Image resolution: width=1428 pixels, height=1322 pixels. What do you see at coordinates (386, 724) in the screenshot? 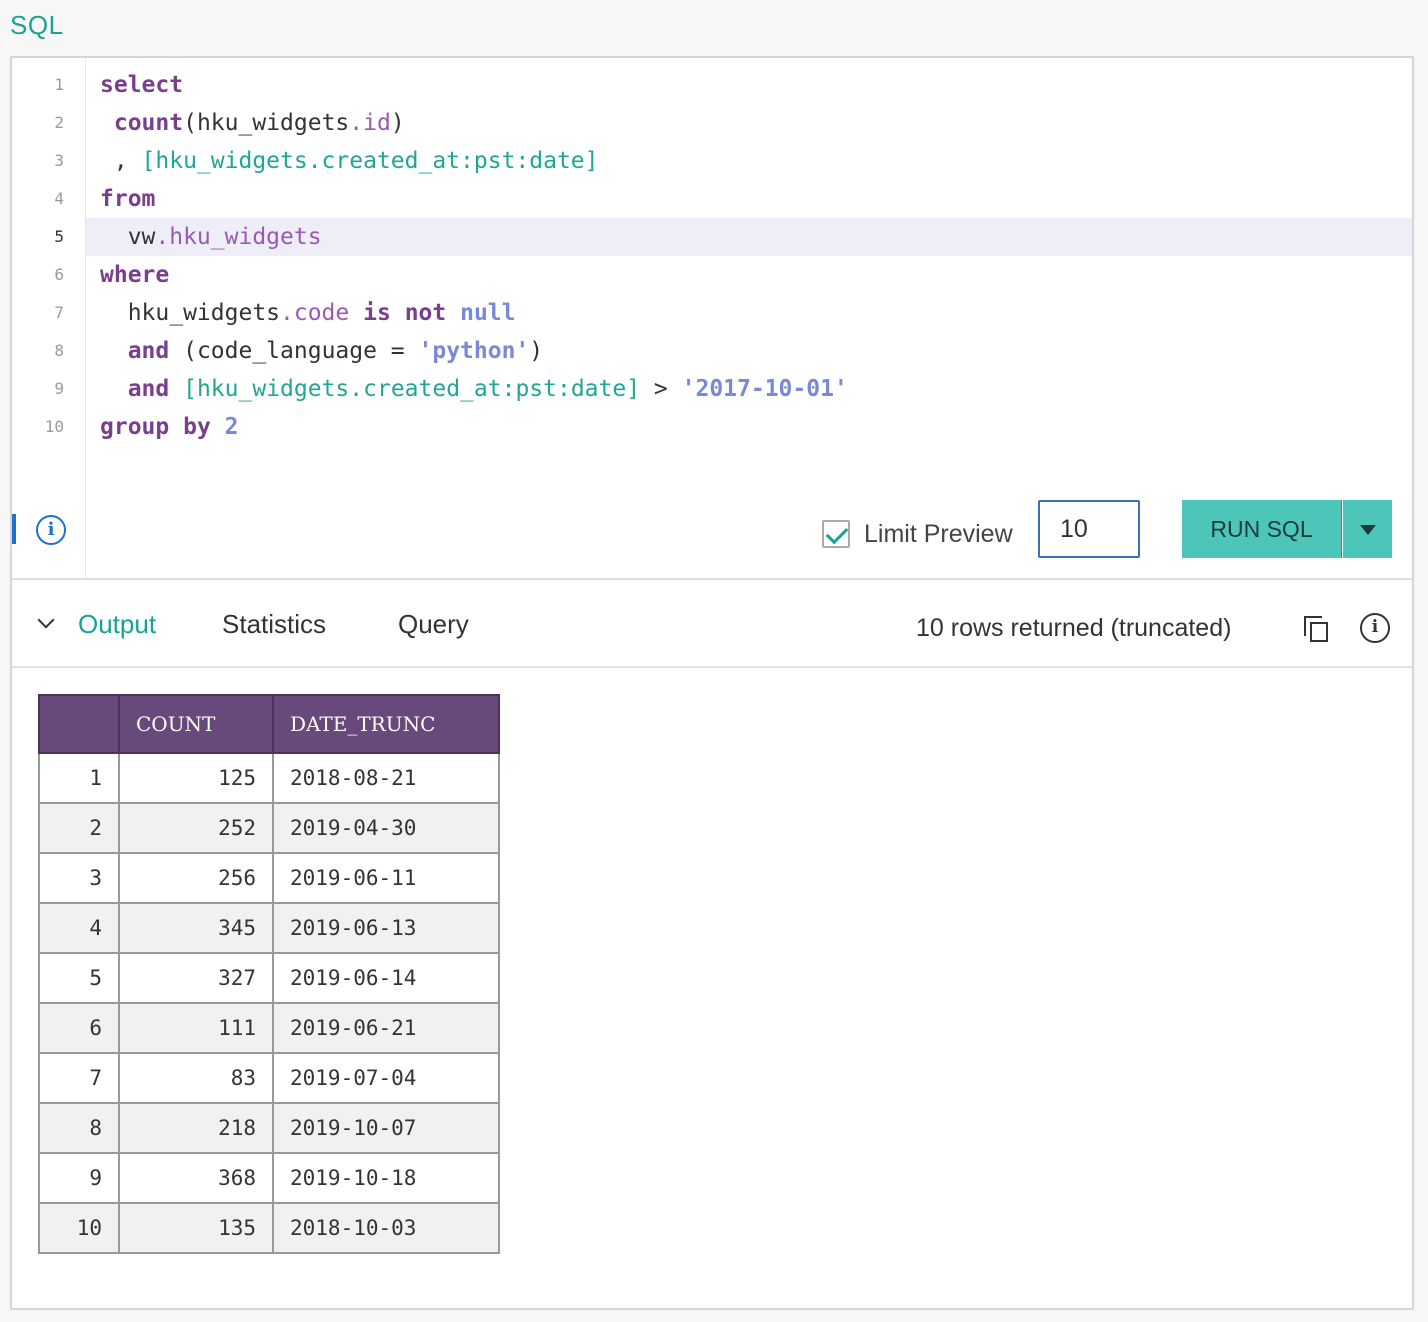
I see `column-header-date-trunc: DATE_TRUNC` at bounding box center [386, 724].